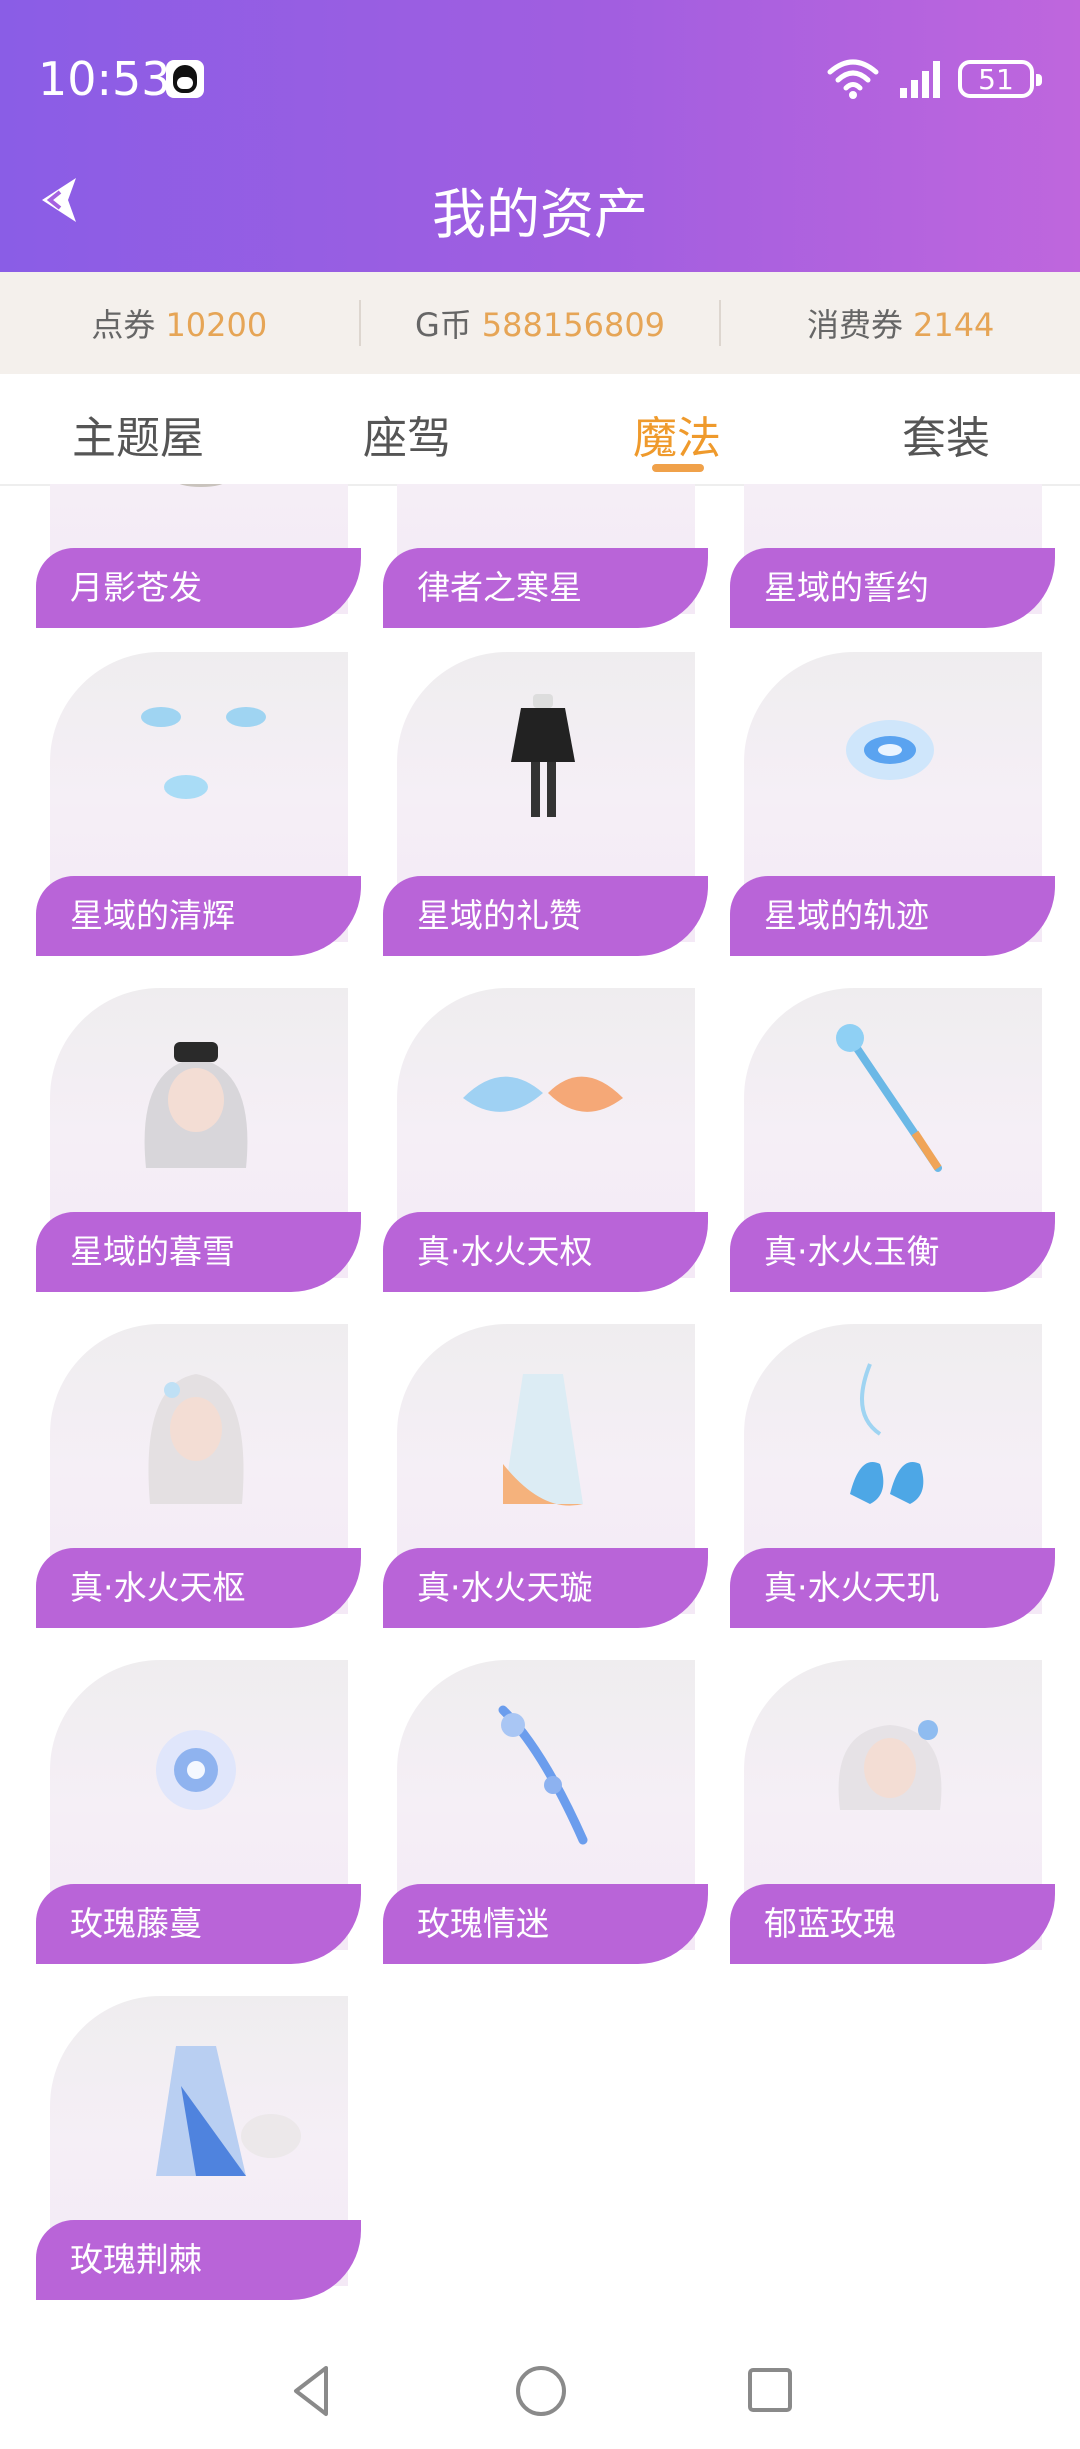  I want to click on blue-rose-wand-icon, so click(543, 1775).